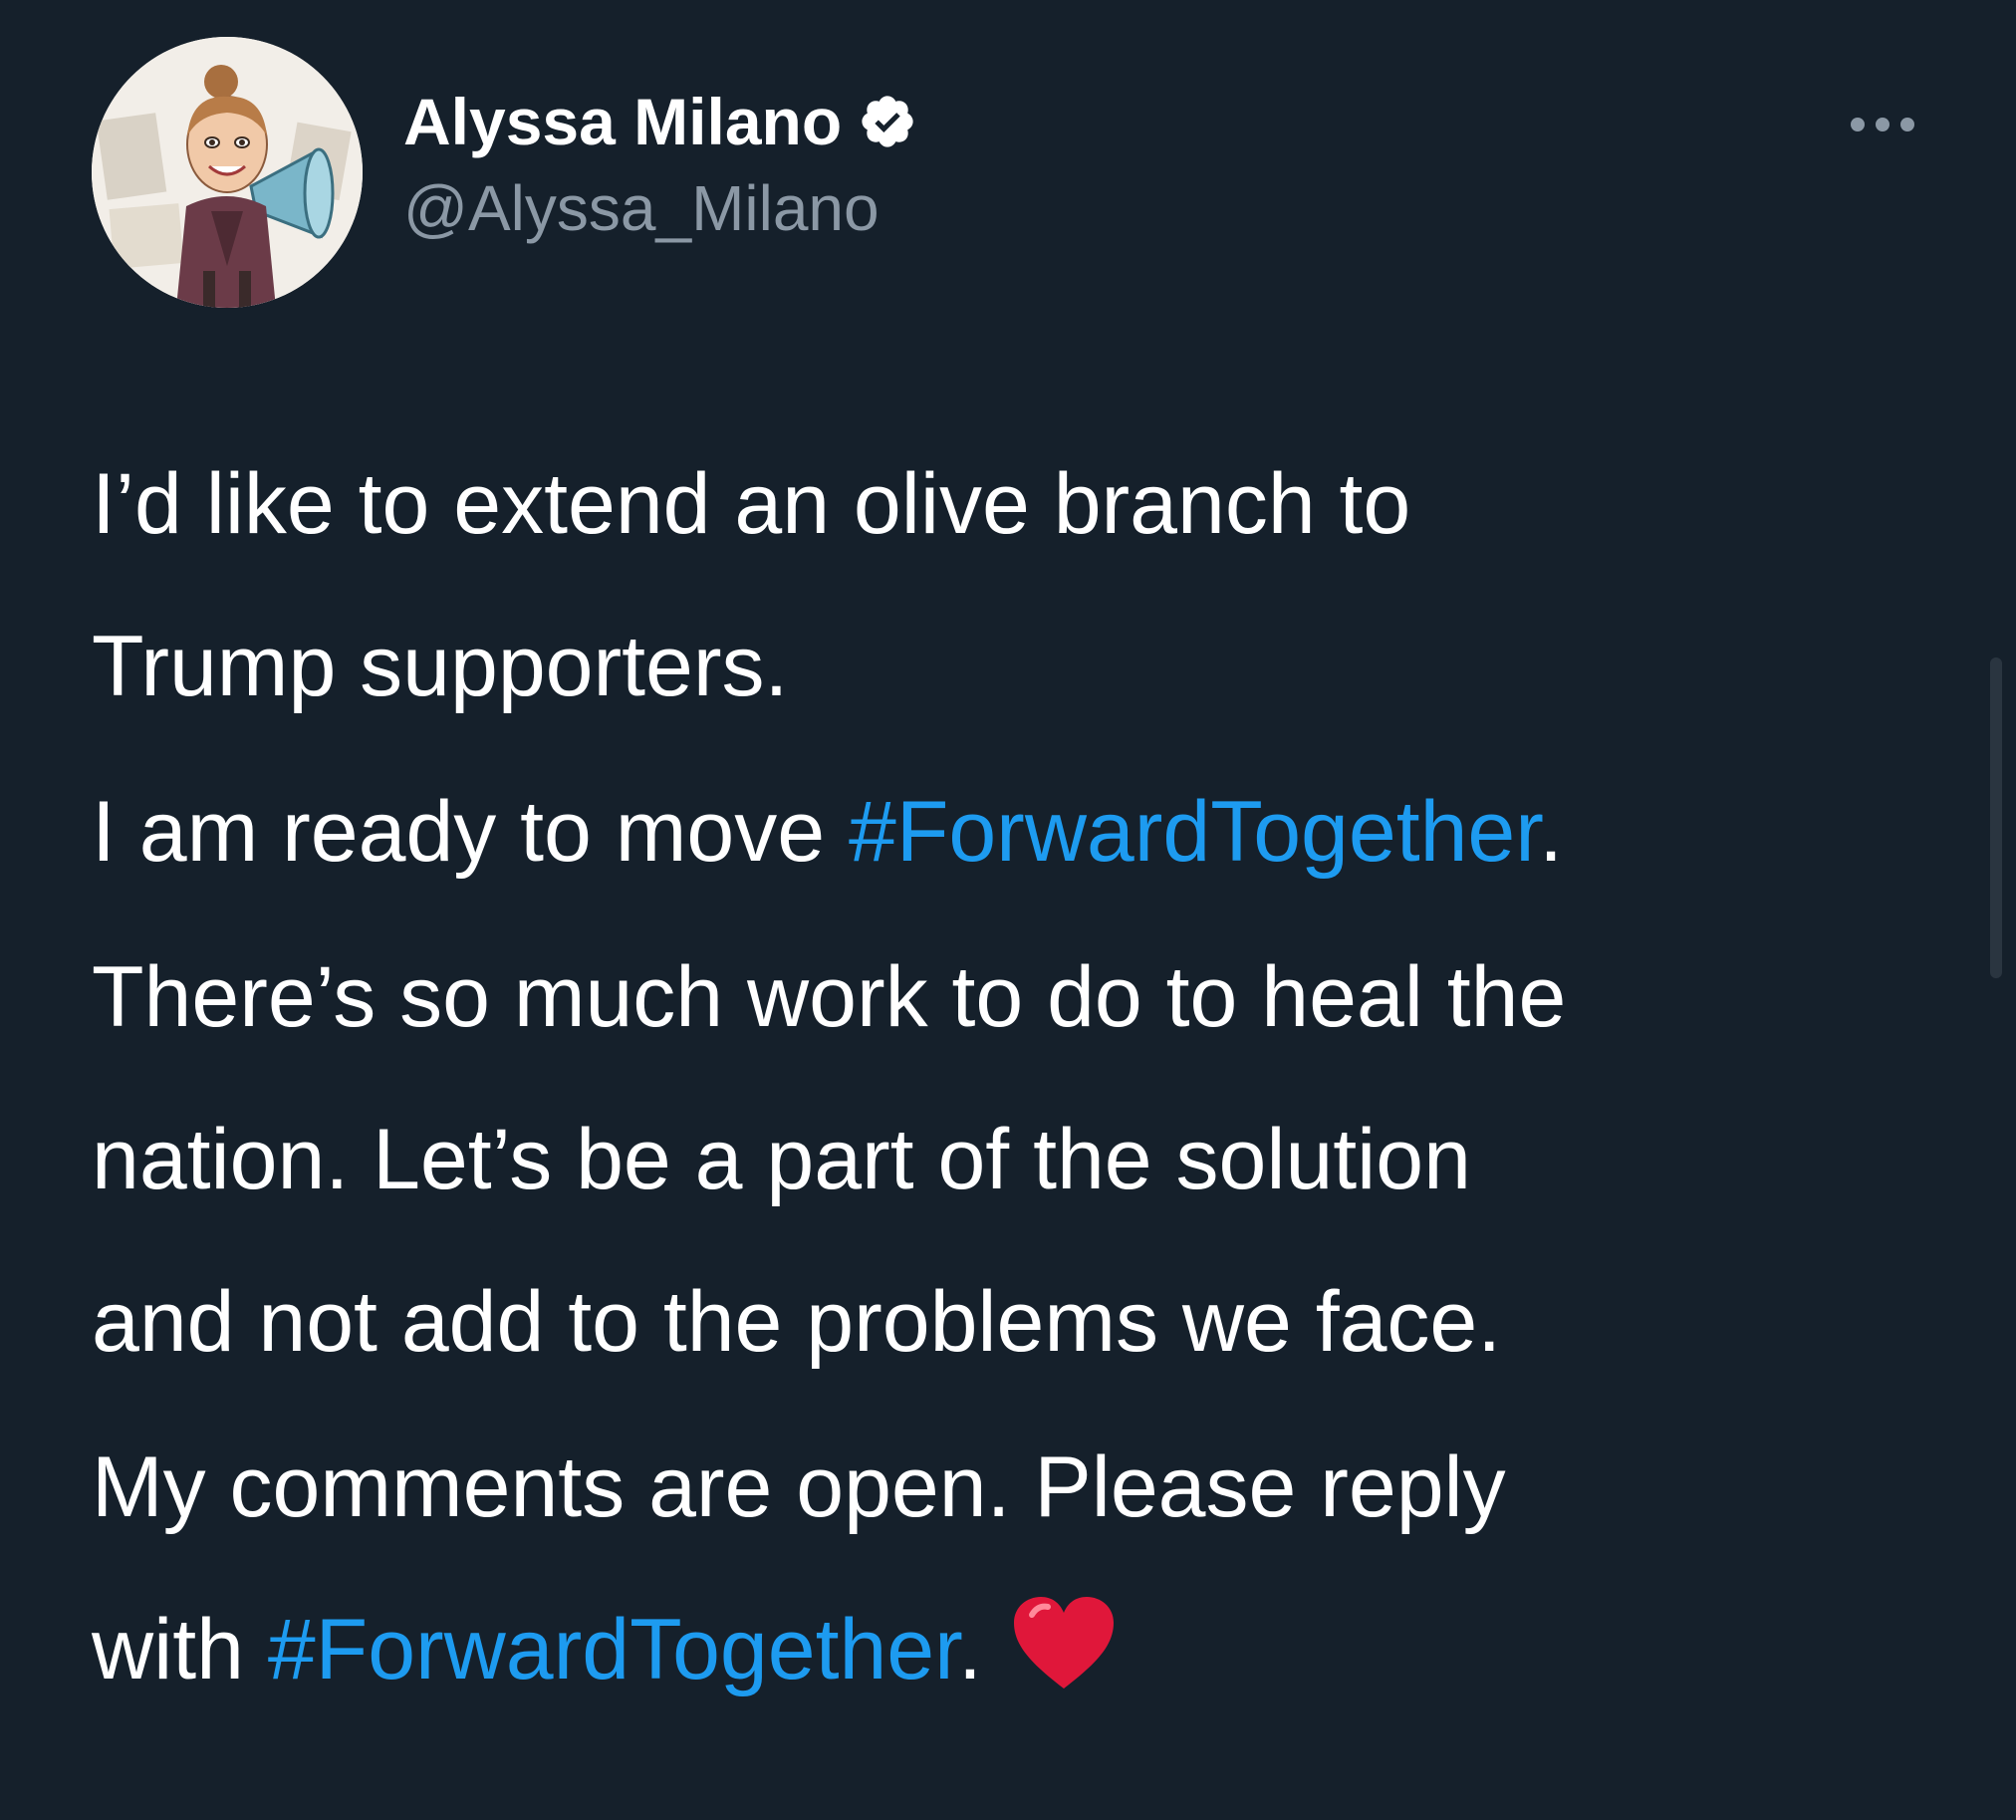 This screenshot has width=2016, height=1820. I want to click on text-line: Trump supporters., so click(440, 666).